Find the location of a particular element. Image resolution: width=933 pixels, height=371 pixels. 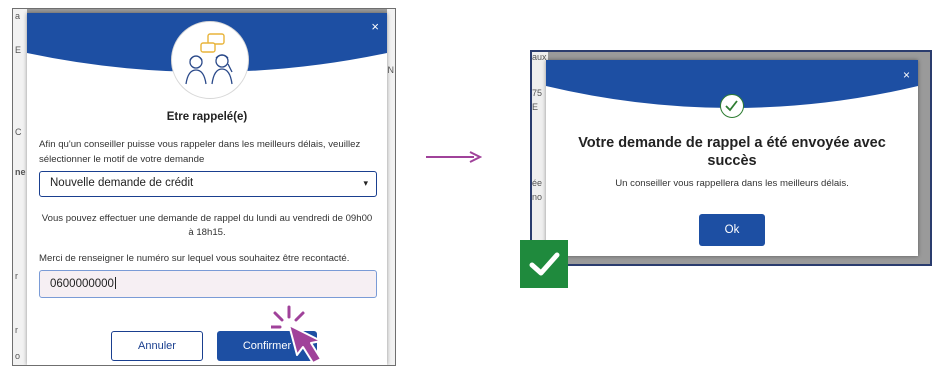

background-page-right is located at coordinates (391, 187).